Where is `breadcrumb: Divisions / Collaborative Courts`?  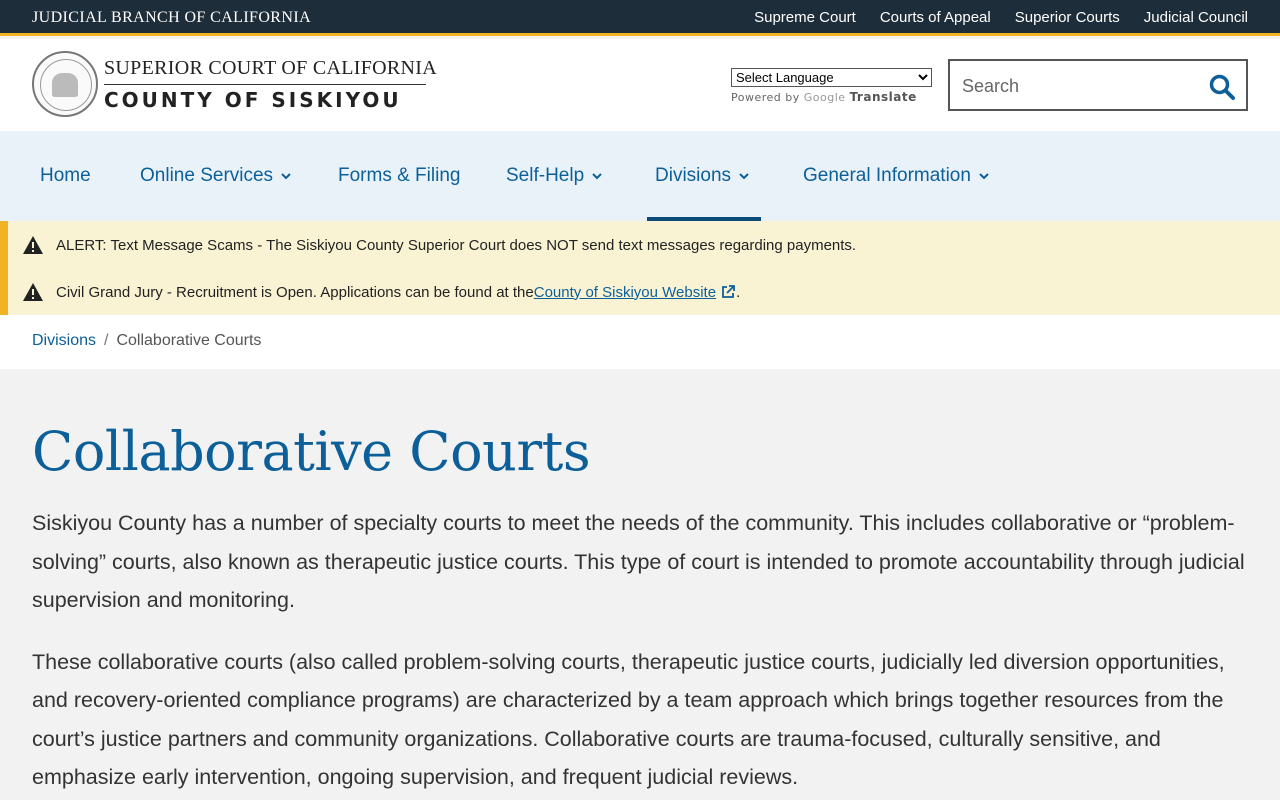 breadcrumb: Divisions / Collaborative Courts is located at coordinates (640, 342).